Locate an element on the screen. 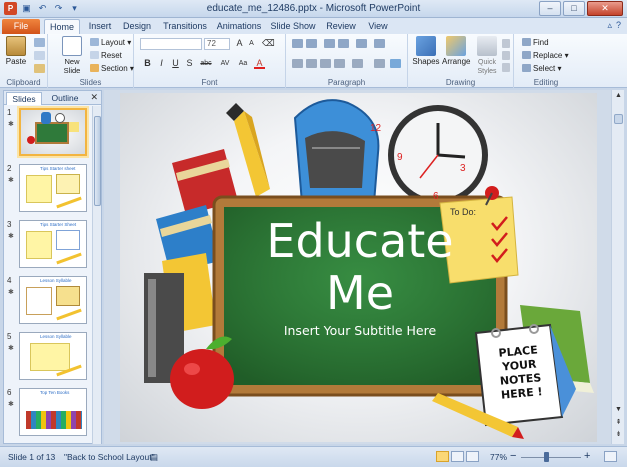 The image size is (627, 467). thumbnail-row: 3 ✱ Tips Starter Sheet is located at coordinates (47, 245).